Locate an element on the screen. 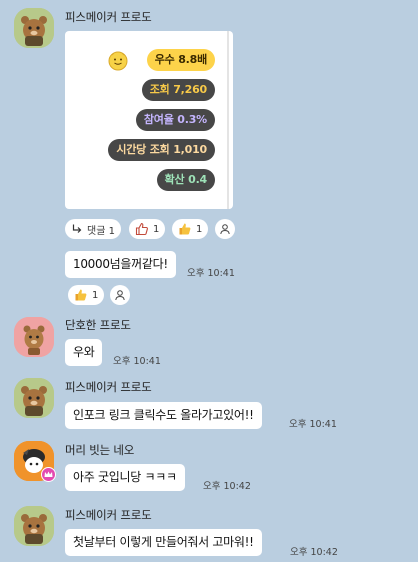 The height and width of the screenshot is (562, 418). message-bubble: 10000넘을꺼같다! is located at coordinates (120, 264).